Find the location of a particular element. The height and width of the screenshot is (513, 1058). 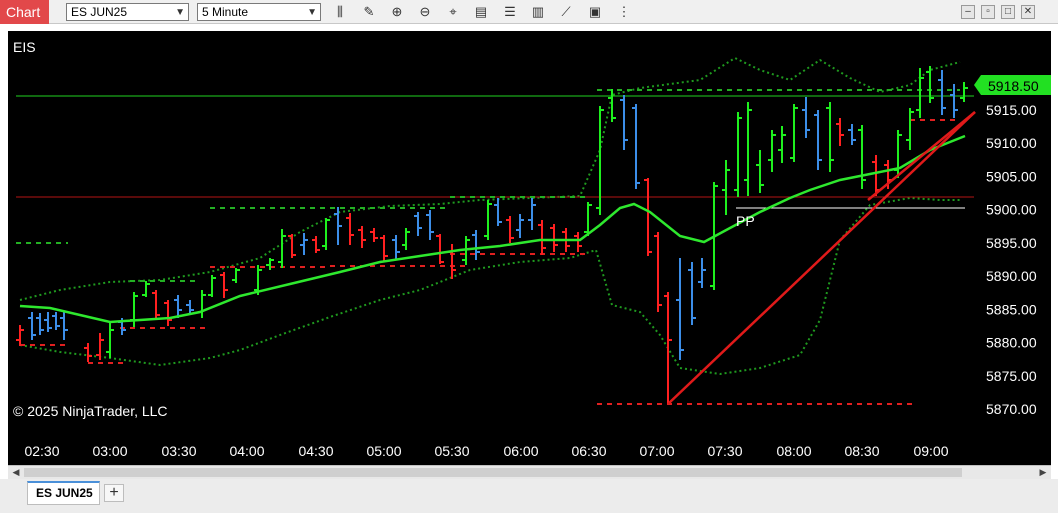

last-price-value: 5918.50 is located at coordinates (1013, 86).